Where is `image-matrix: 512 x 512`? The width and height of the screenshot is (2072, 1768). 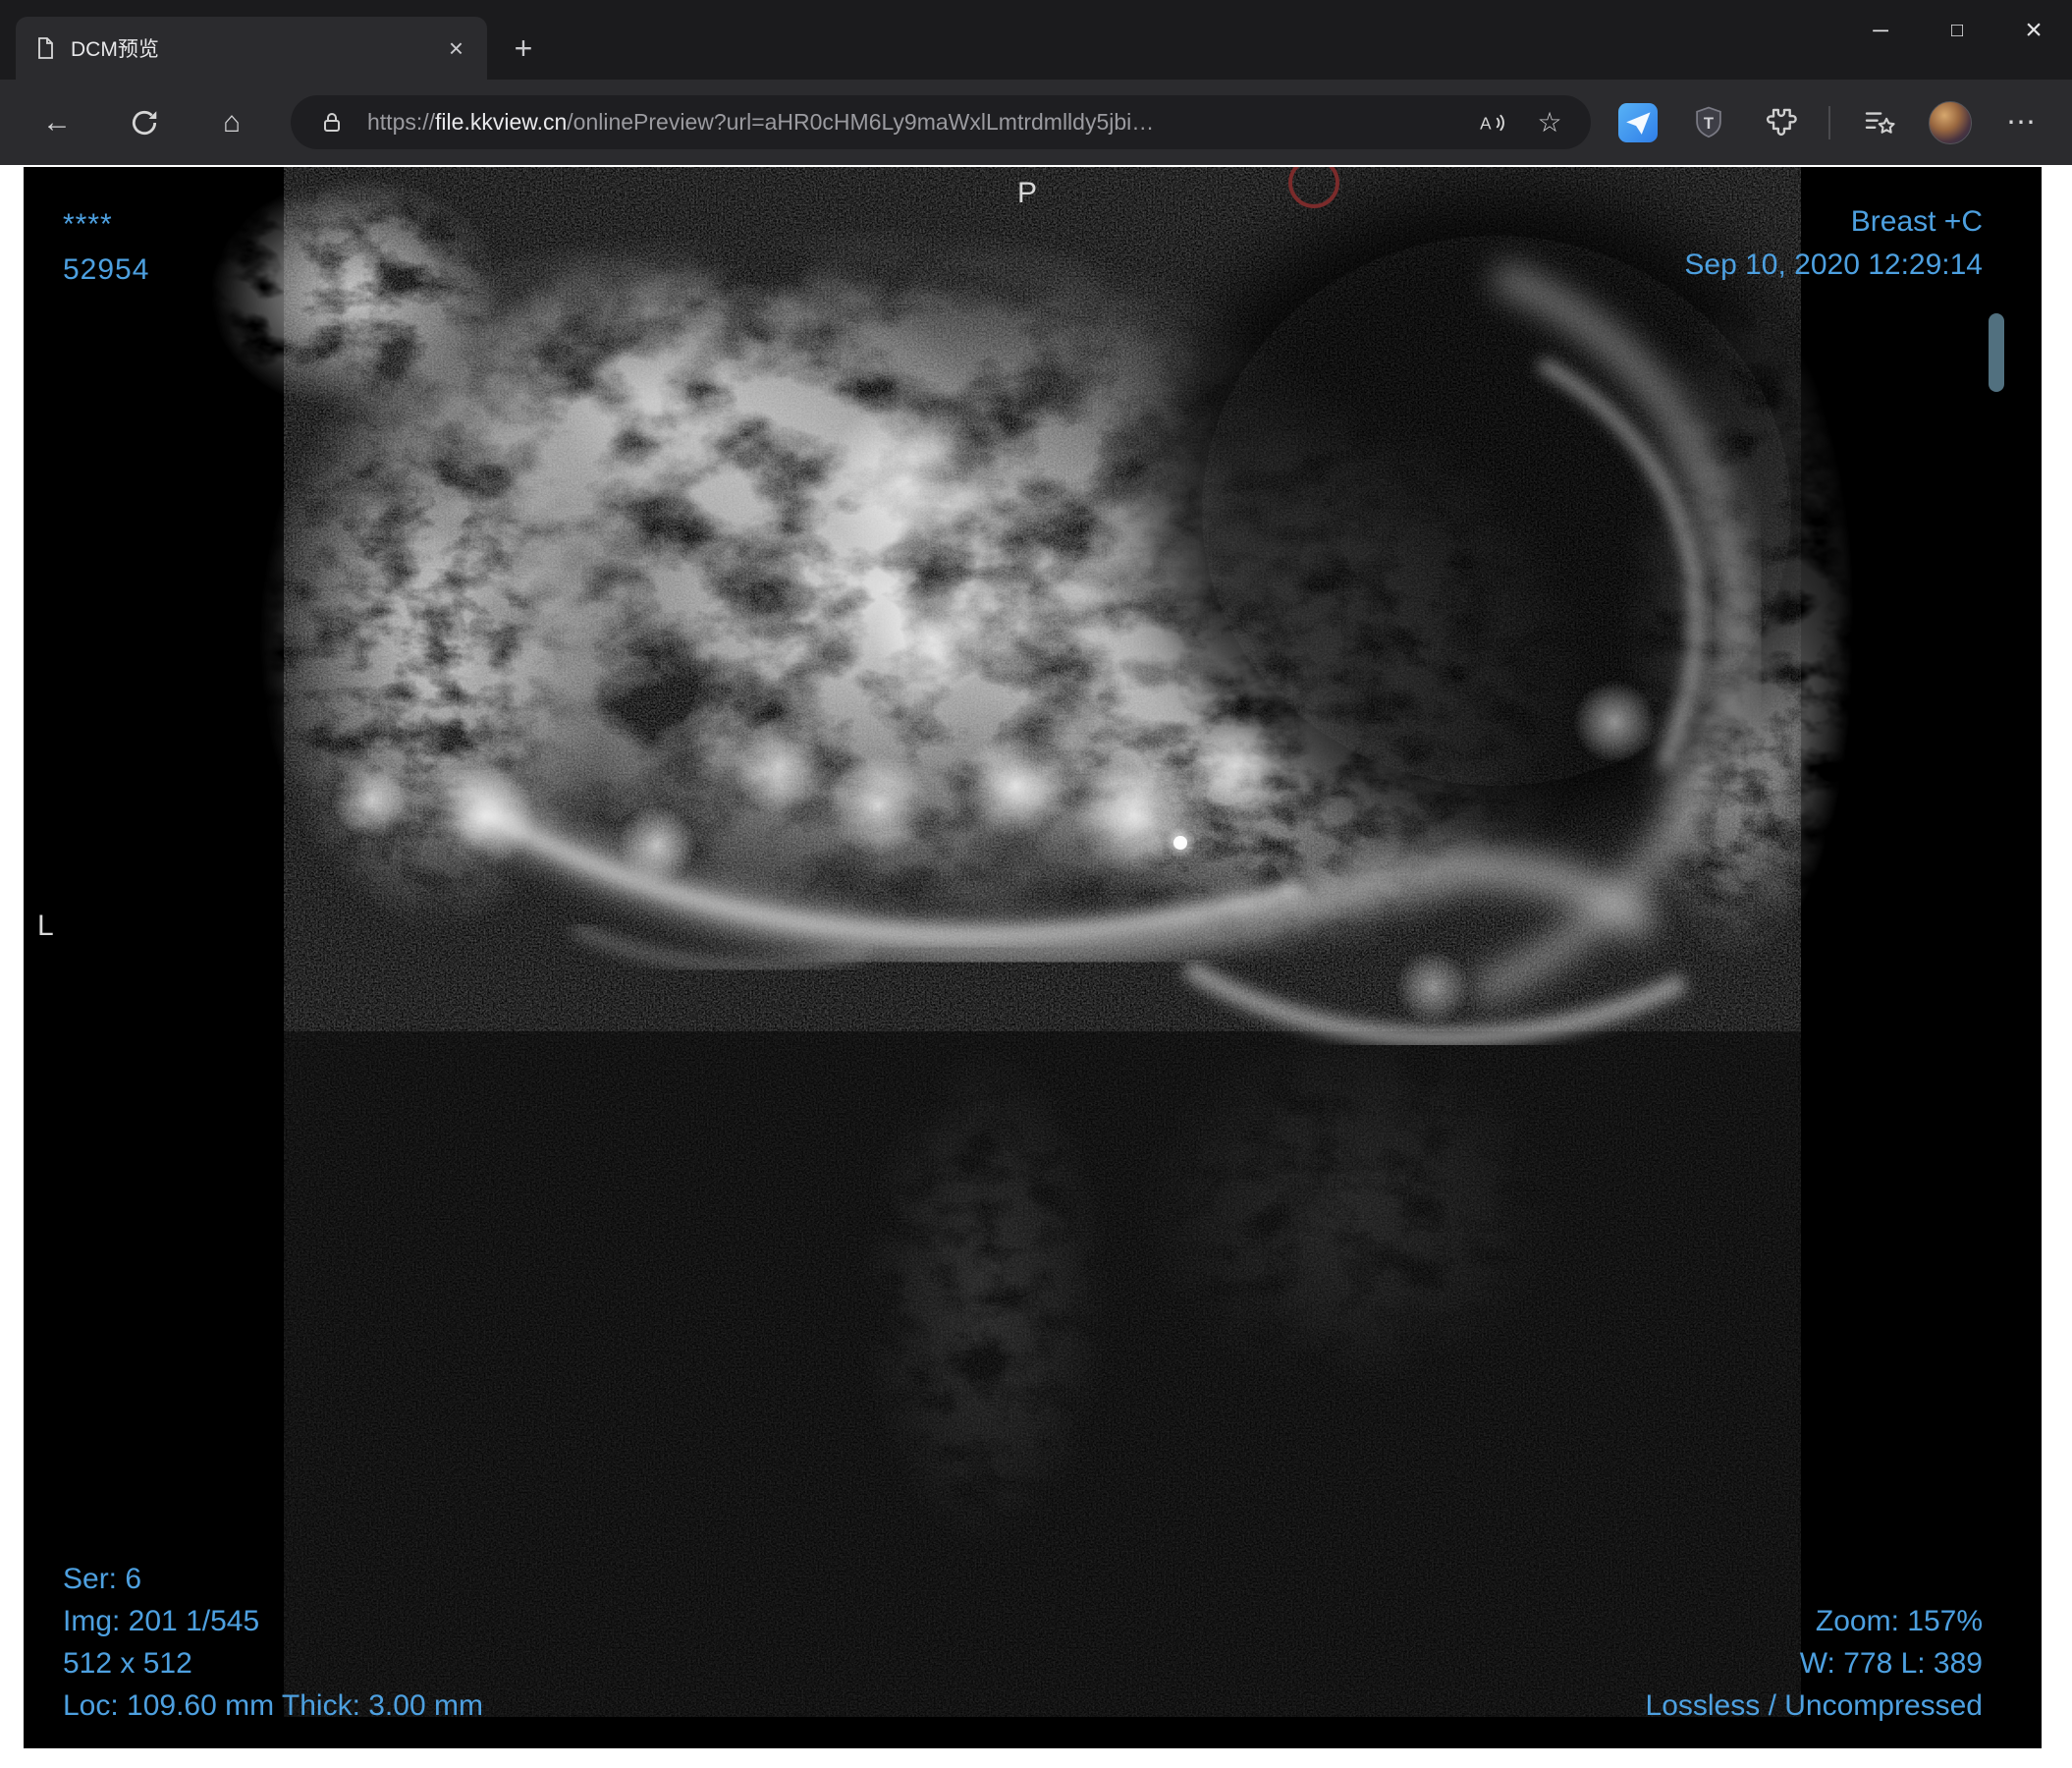
image-matrix: 512 x 512 is located at coordinates (127, 1663).